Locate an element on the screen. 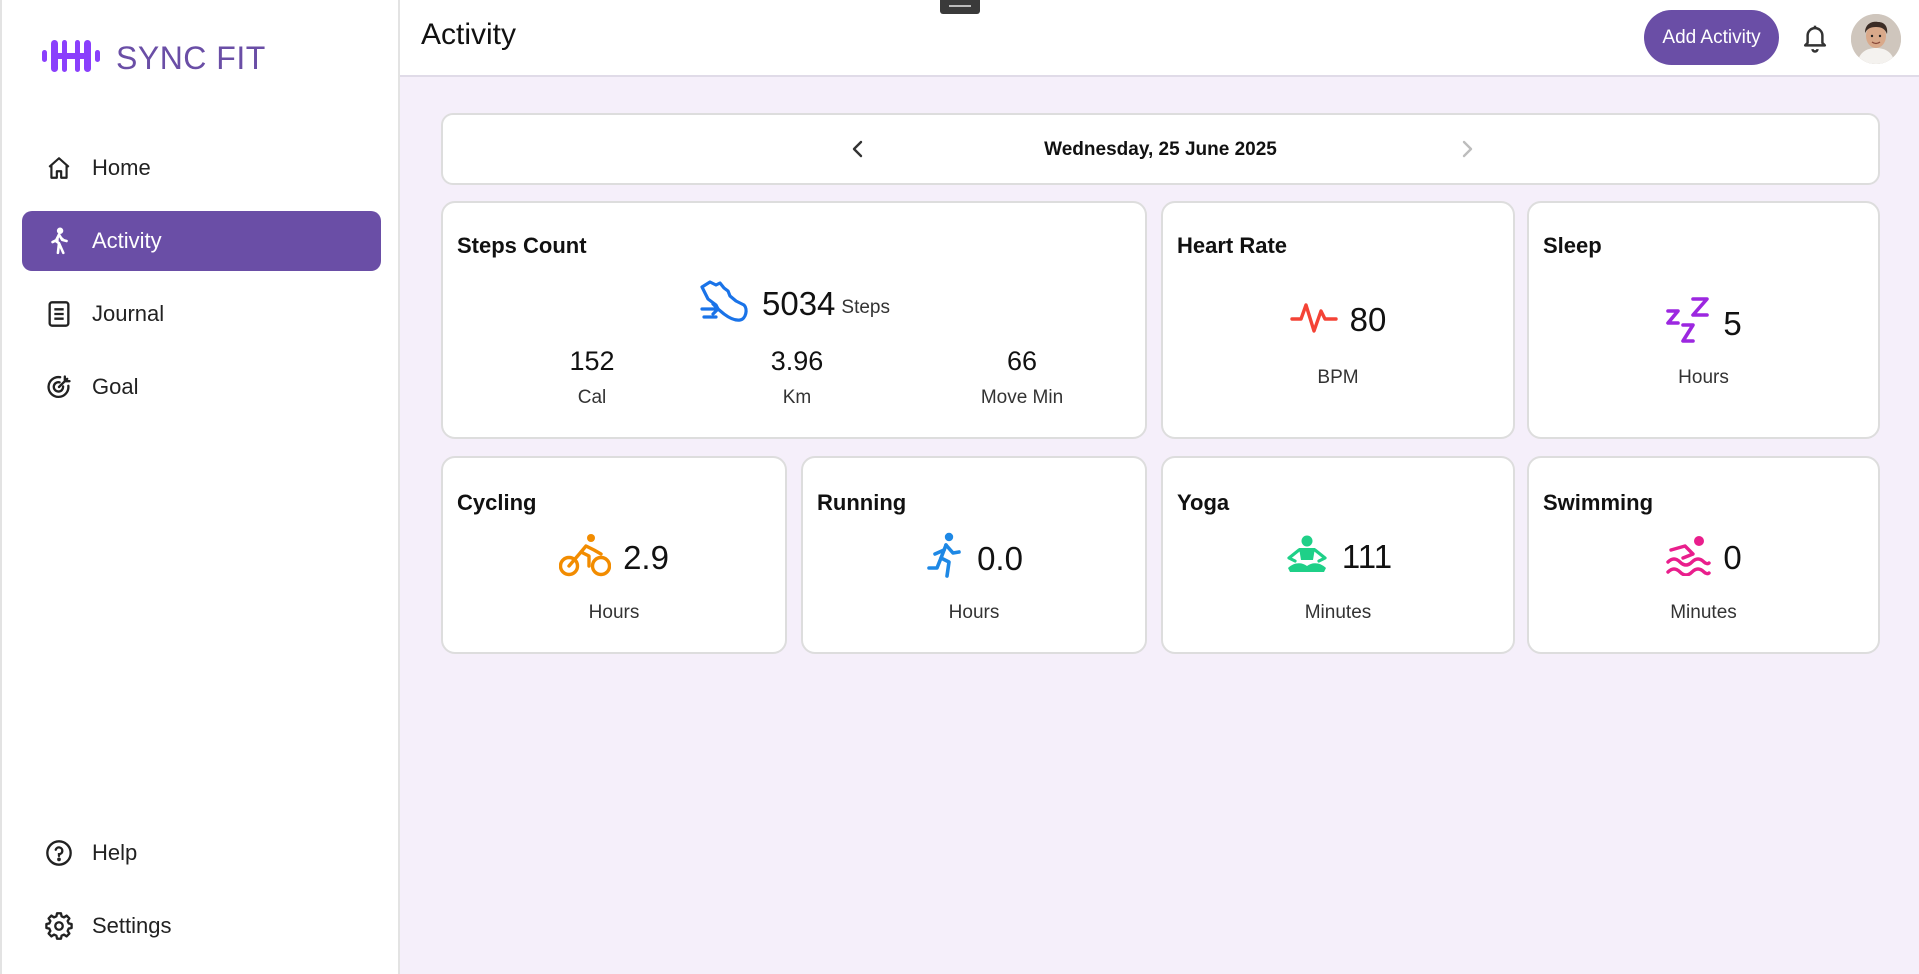 This screenshot has height=974, width=1919. yoga-metric: 111 is located at coordinates (1338, 556).